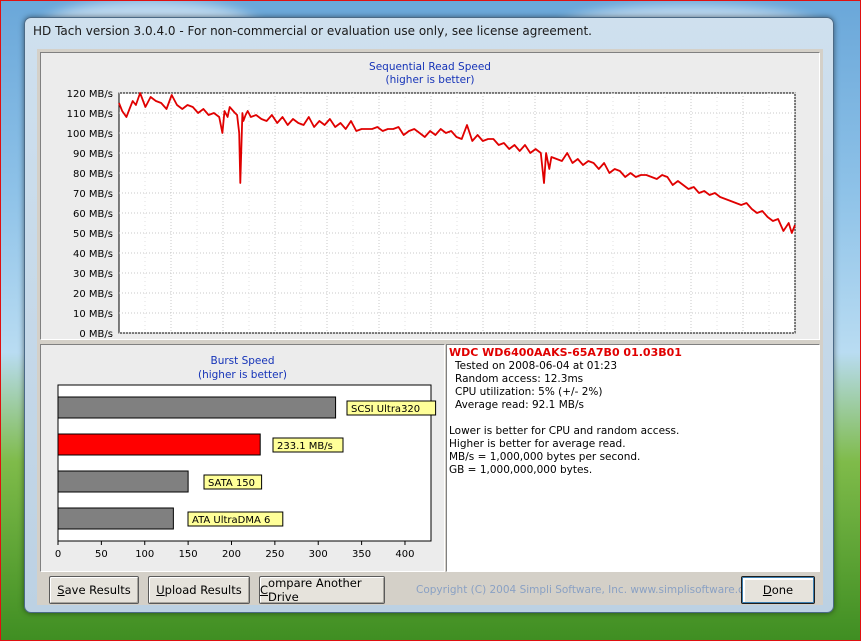 The width and height of the screenshot is (861, 641). Describe the element at coordinates (521, 470) in the screenshot. I see `note-gb-definition: GB = 1,000,000,000 bytes.` at that location.